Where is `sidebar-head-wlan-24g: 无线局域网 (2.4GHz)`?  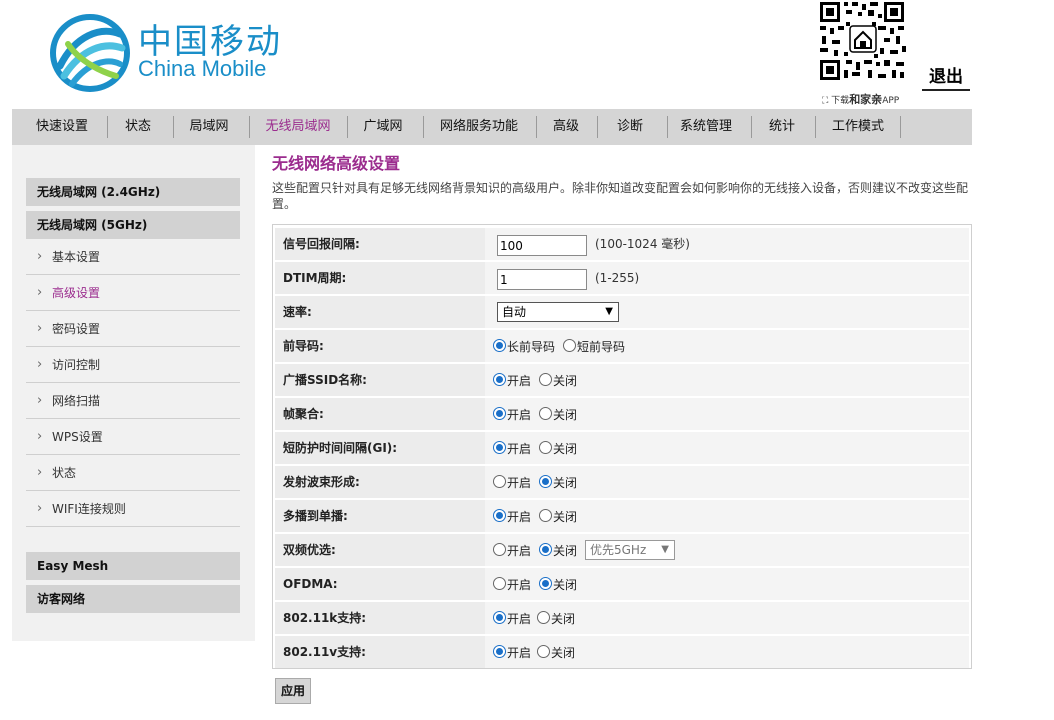 sidebar-head-wlan-24g: 无线局域网 (2.4GHz) is located at coordinates (133, 192).